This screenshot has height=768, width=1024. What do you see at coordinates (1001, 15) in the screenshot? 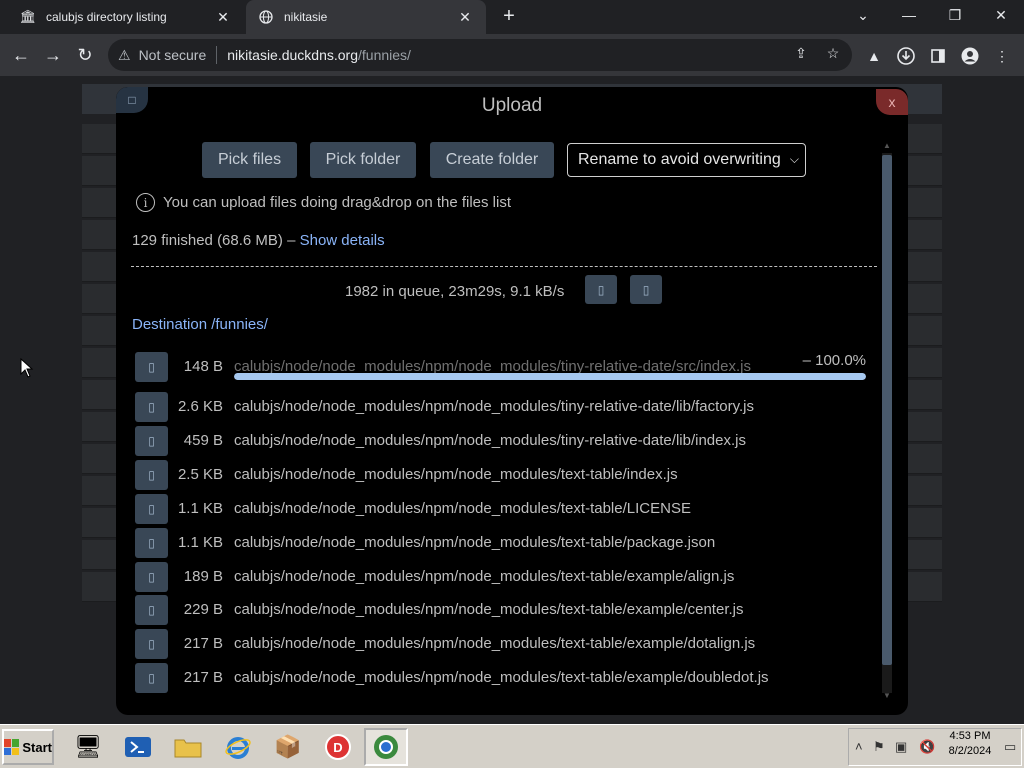
I see `window-close-button: ✕` at bounding box center [1001, 15].